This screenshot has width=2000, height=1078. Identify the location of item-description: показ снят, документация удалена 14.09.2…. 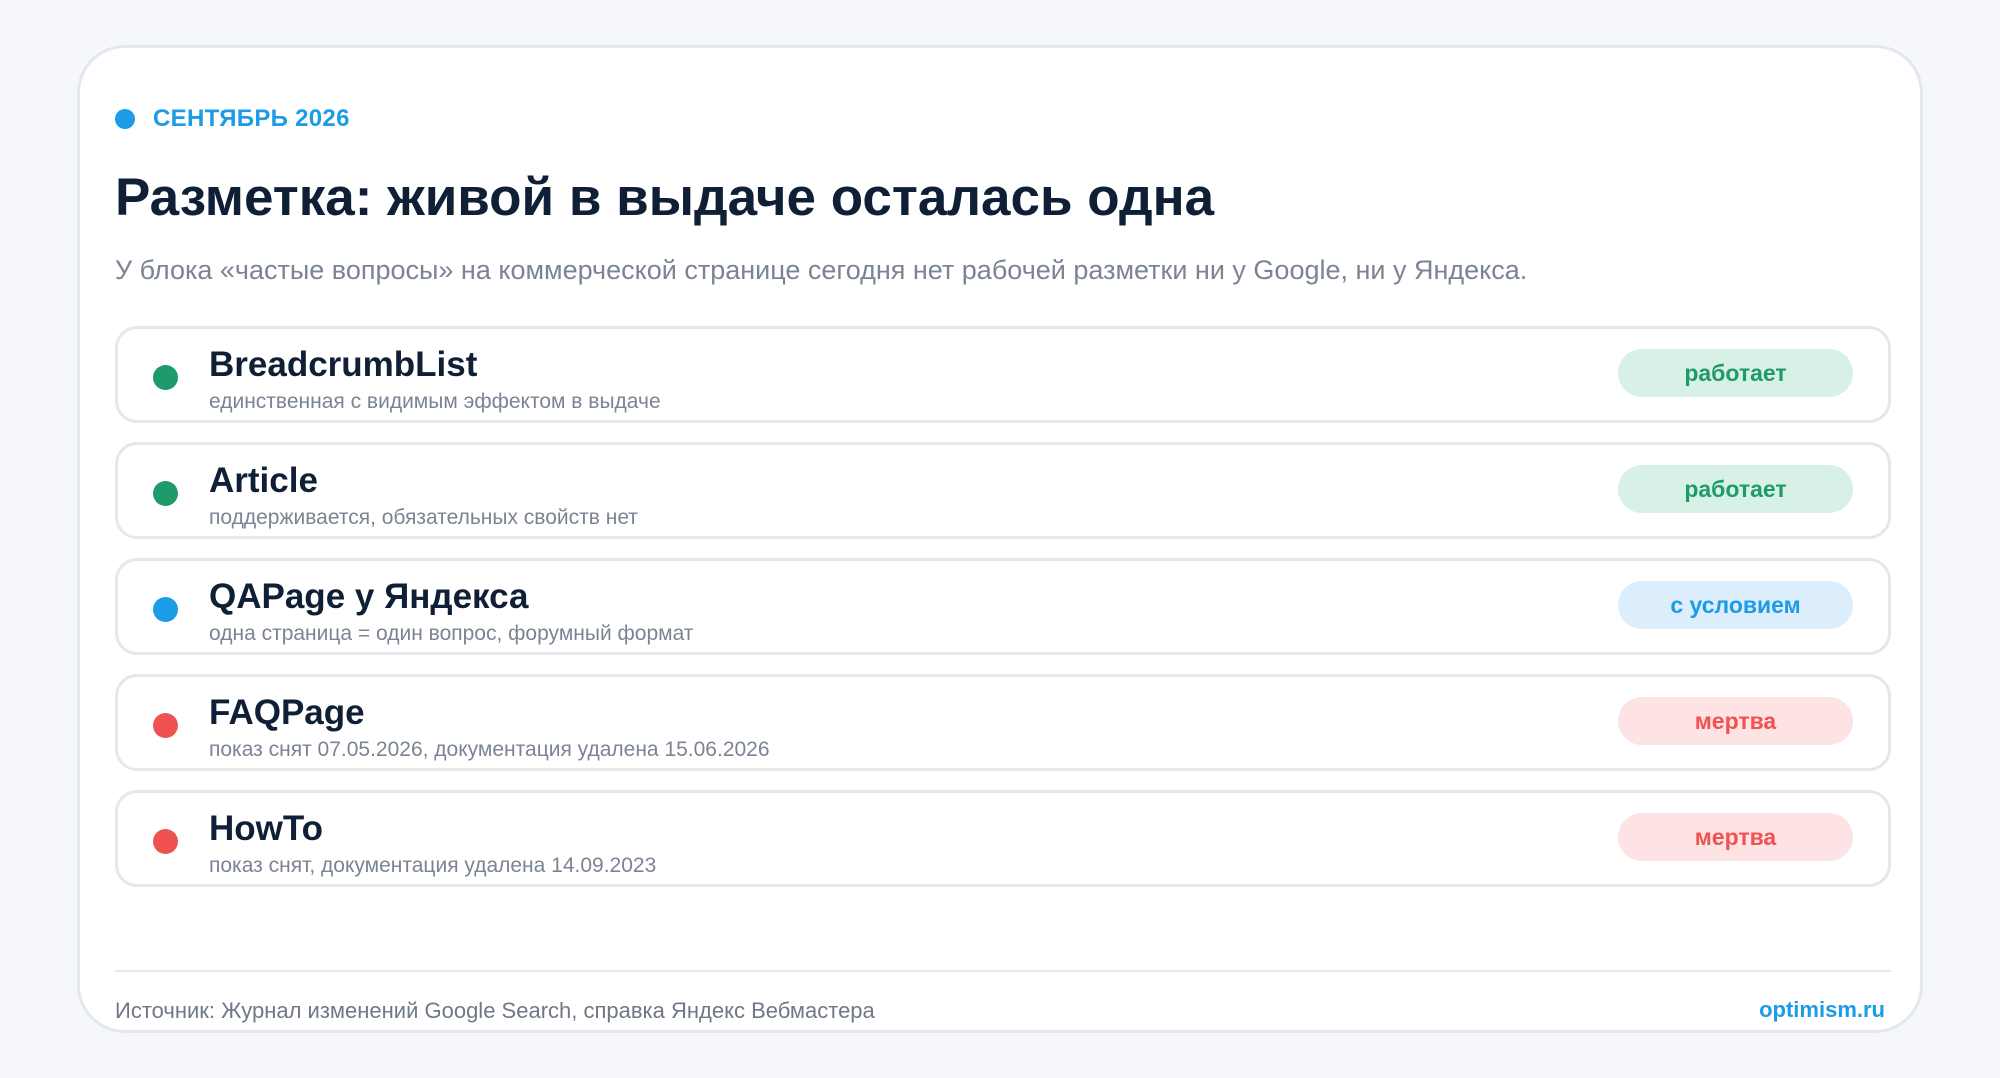
(433, 865).